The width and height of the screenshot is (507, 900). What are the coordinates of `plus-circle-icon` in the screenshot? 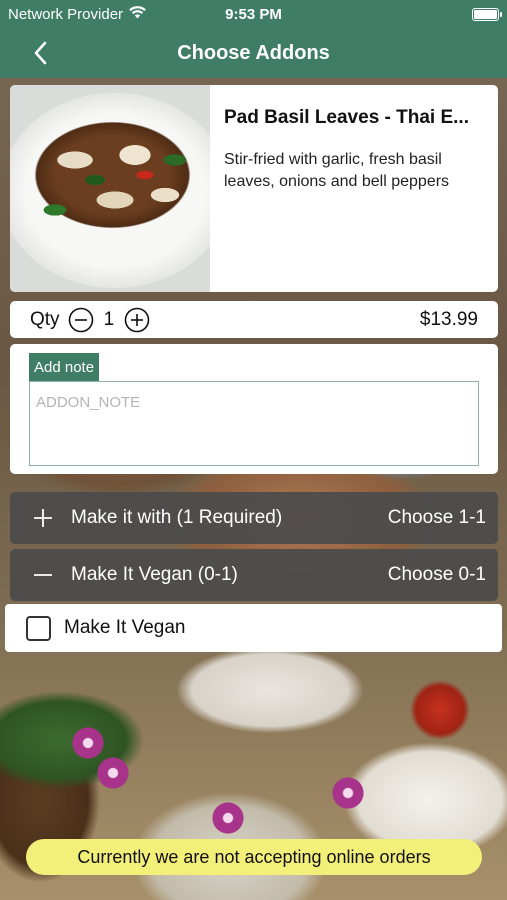 It's located at (137, 319).